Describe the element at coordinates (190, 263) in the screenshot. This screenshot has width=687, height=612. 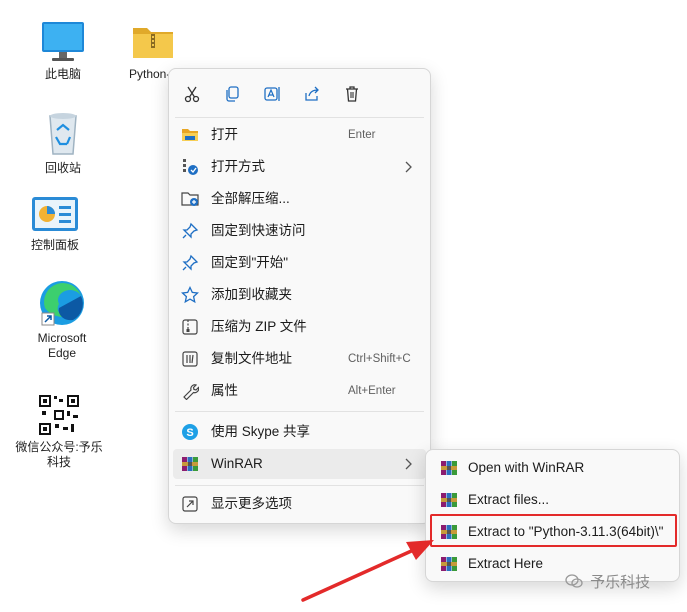
I see `pin-start-icon` at that location.